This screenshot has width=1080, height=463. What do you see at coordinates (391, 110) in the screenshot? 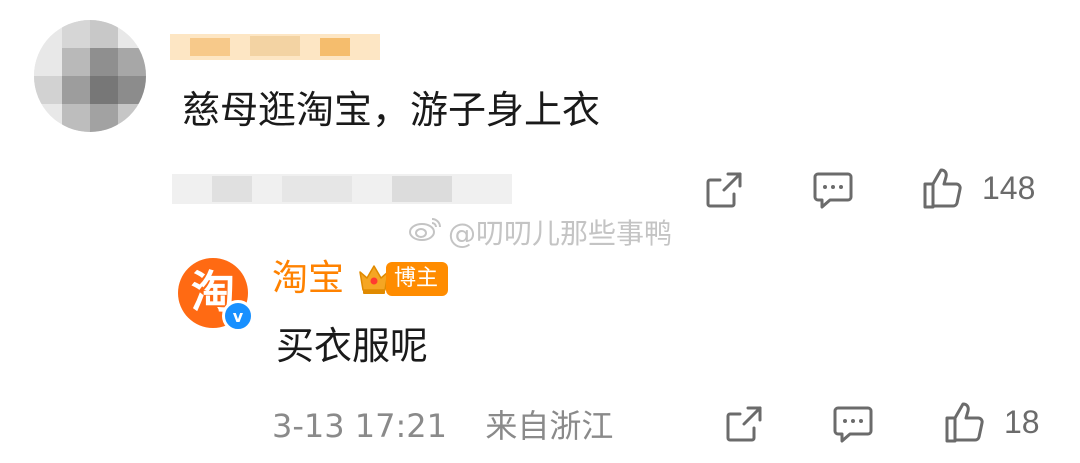
I see `comment-text: 慈母逛淘宝，游子身上衣` at bounding box center [391, 110].